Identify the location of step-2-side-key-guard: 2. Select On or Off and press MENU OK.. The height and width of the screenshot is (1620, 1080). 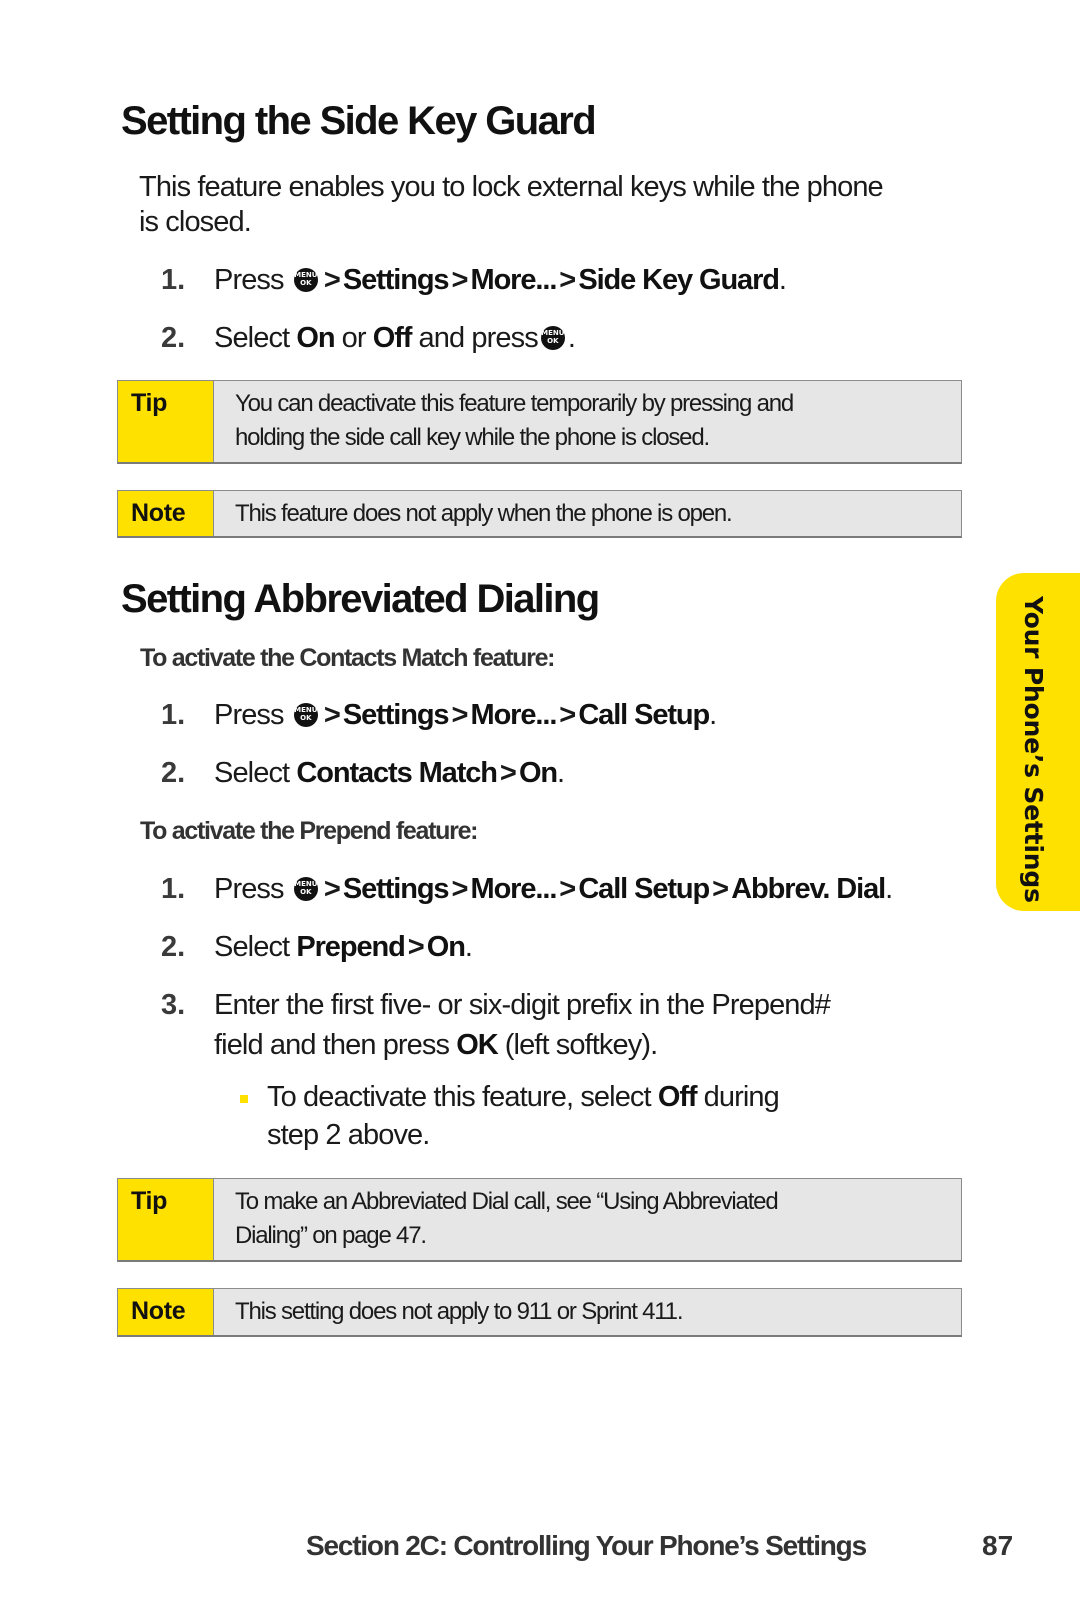
(500, 338).